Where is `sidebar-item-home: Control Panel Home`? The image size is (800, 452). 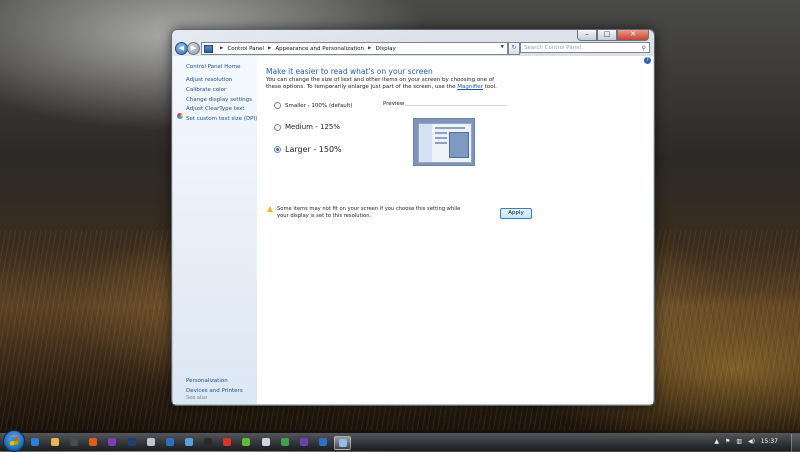 sidebar-item-home: Control Panel Home is located at coordinates (213, 67).